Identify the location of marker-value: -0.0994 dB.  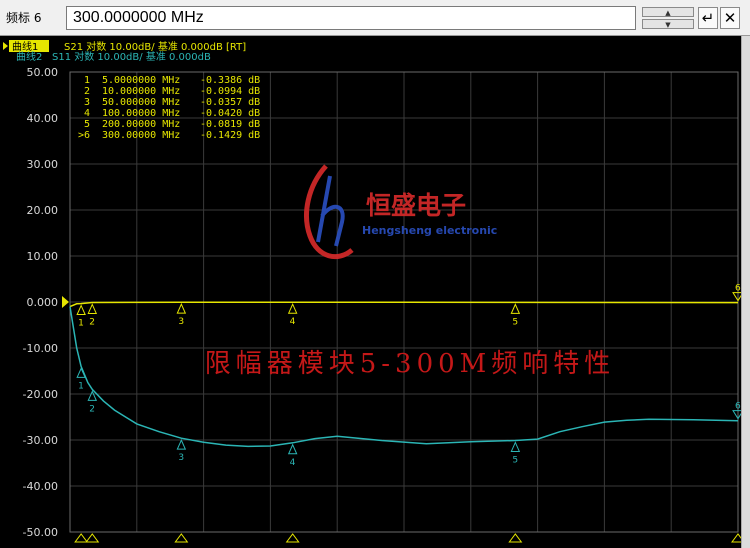
(230, 91).